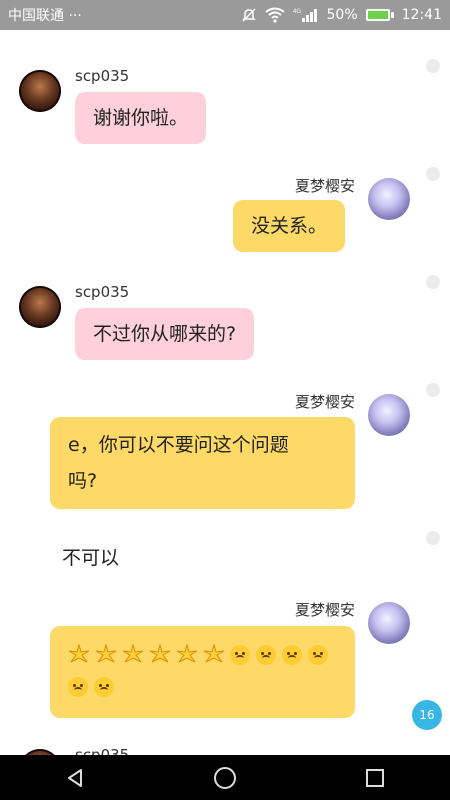 This screenshot has height=800, width=450. Describe the element at coordinates (289, 226) in the screenshot. I see `message-bubble: 没关系。` at that location.